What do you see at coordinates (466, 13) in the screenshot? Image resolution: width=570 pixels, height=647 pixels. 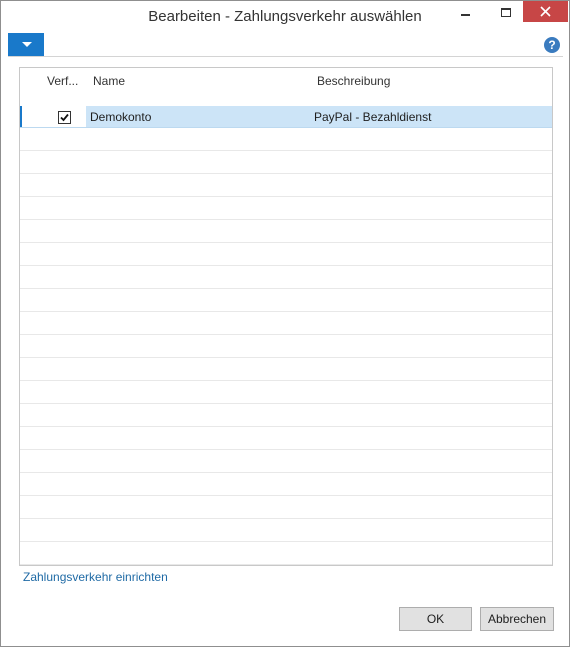 I see `minimize-button` at bounding box center [466, 13].